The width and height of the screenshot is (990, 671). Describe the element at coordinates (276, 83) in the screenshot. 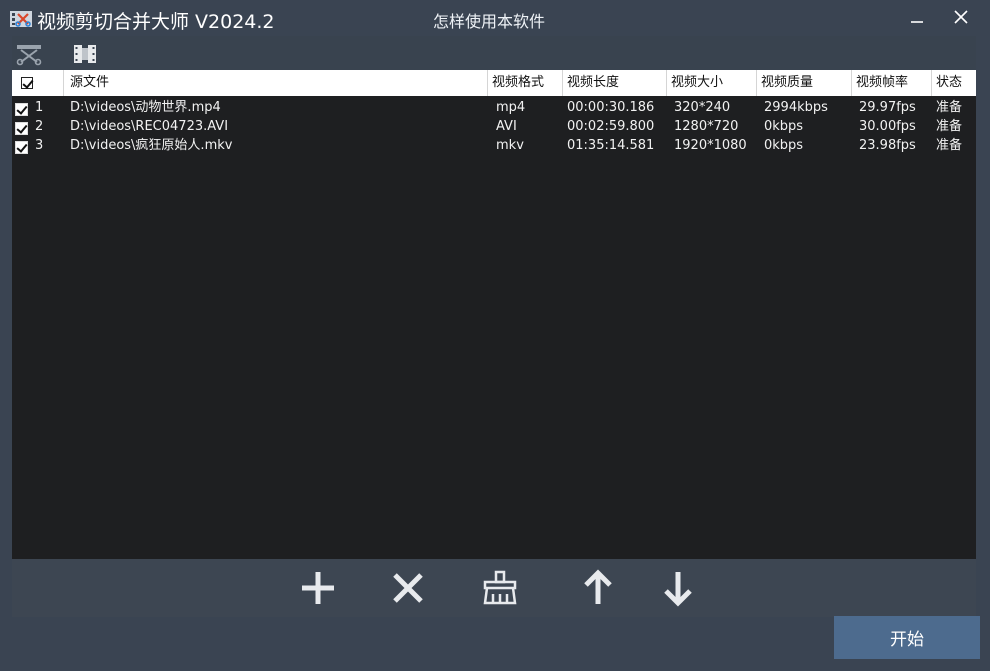

I see `column-header-source: 源文件` at that location.